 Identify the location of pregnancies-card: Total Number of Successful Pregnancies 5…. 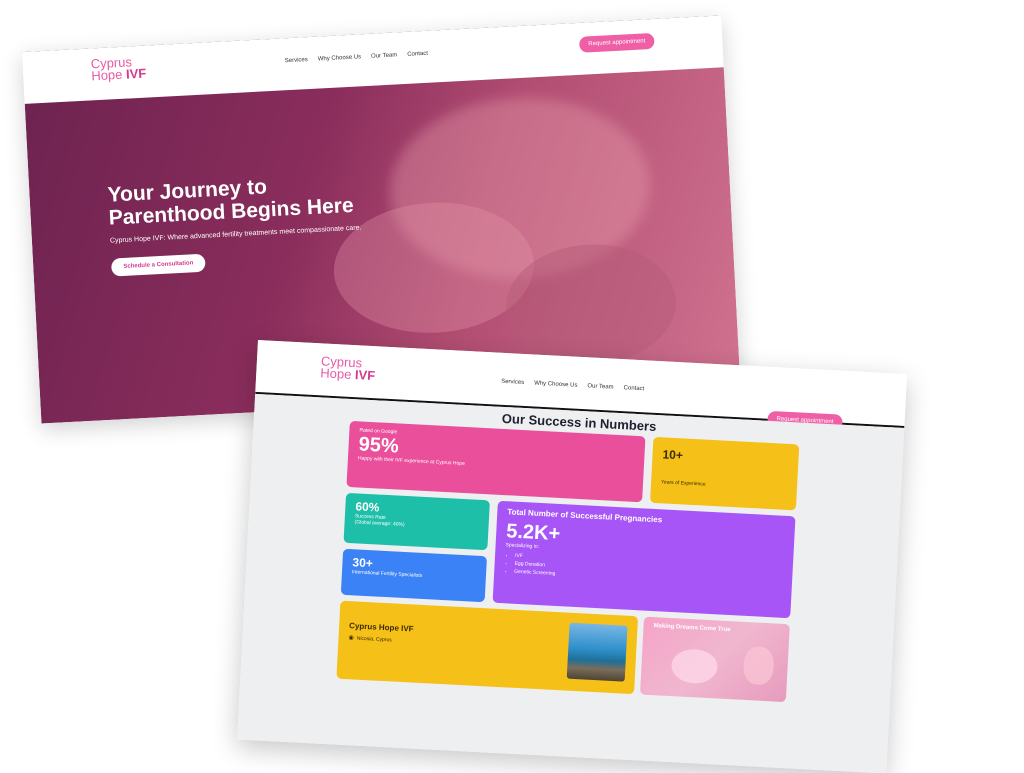
(644, 559).